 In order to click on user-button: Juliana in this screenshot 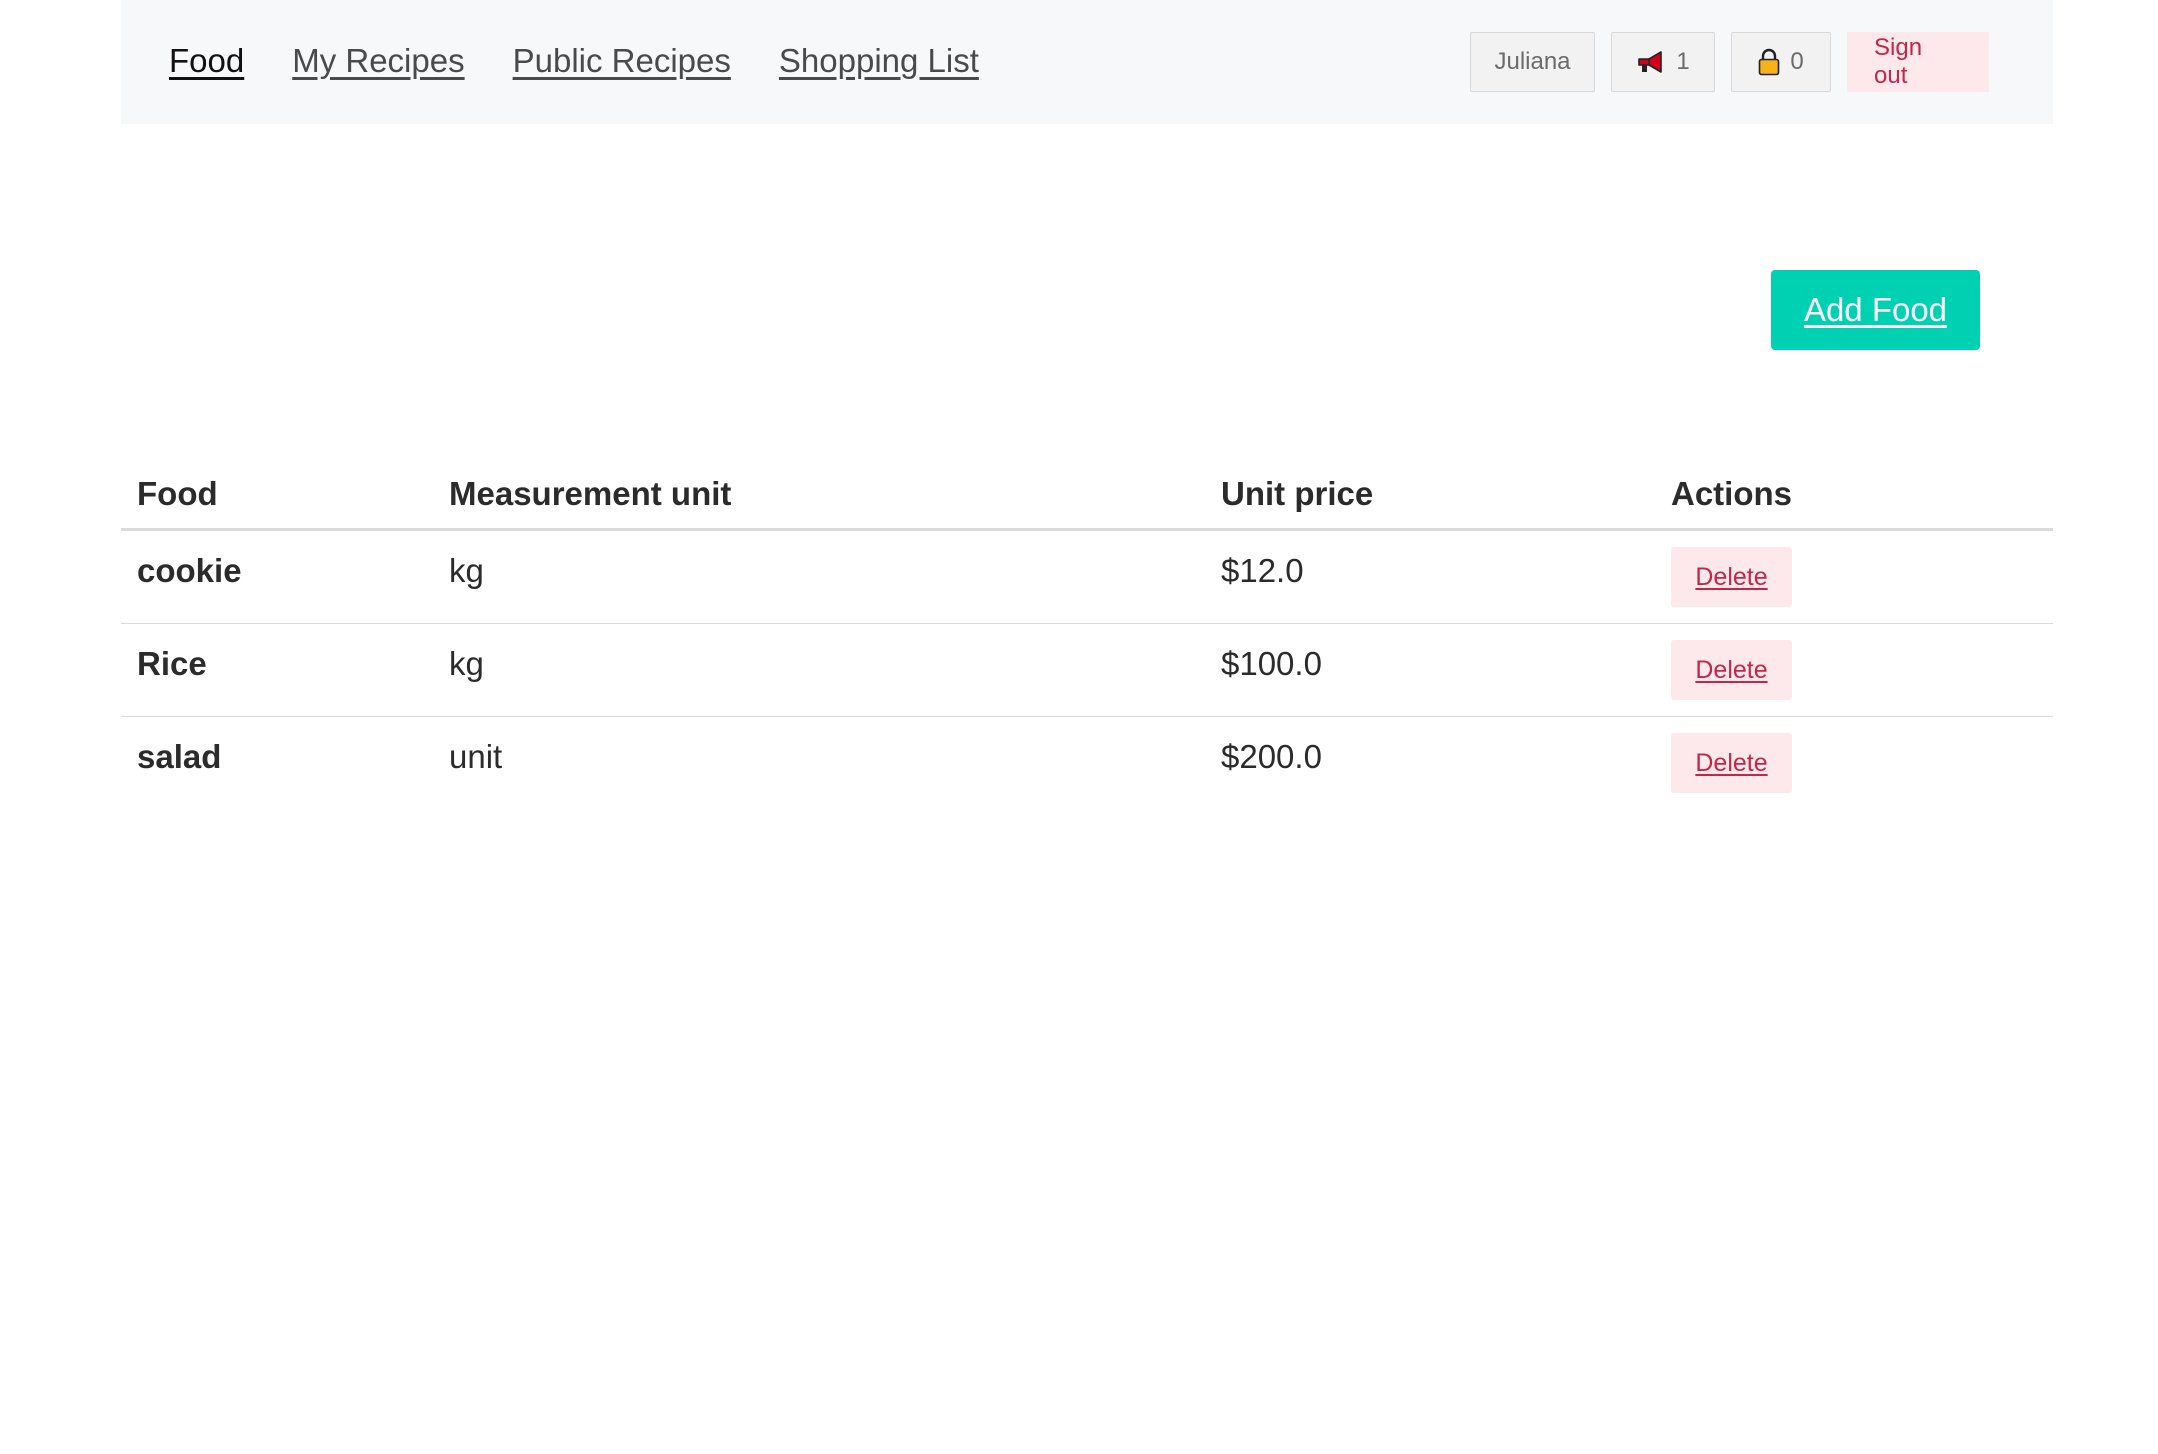, I will do `click(1532, 62)`.